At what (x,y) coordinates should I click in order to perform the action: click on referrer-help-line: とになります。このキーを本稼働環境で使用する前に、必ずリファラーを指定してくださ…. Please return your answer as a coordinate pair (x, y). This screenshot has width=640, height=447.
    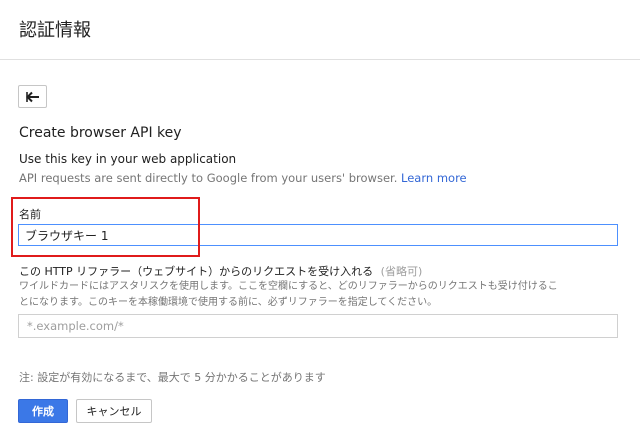
    Looking at the image, I should click on (228, 302).